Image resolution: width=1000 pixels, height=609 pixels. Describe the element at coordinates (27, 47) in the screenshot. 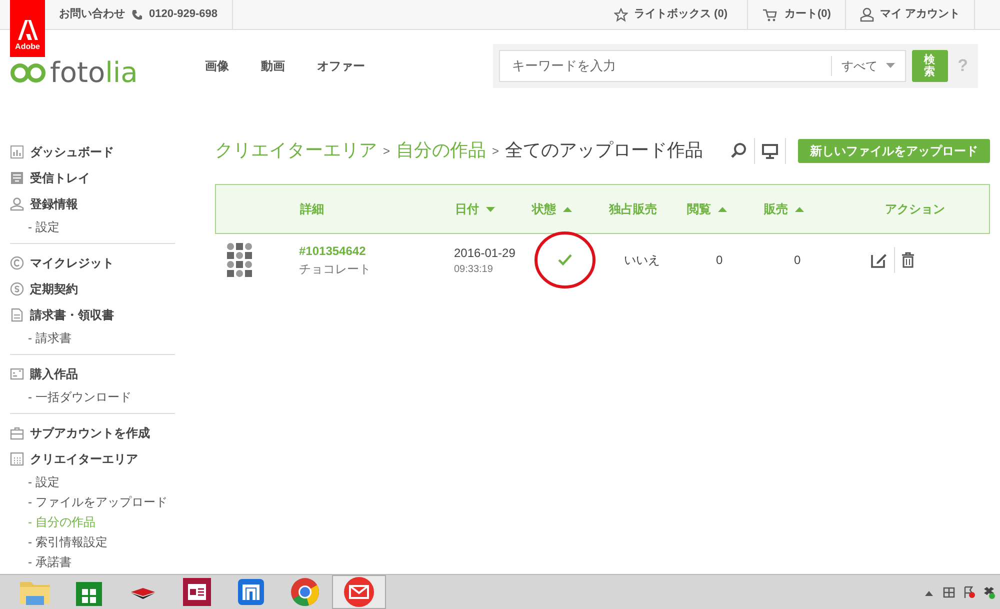

I see `adobe-label: Adobe` at that location.